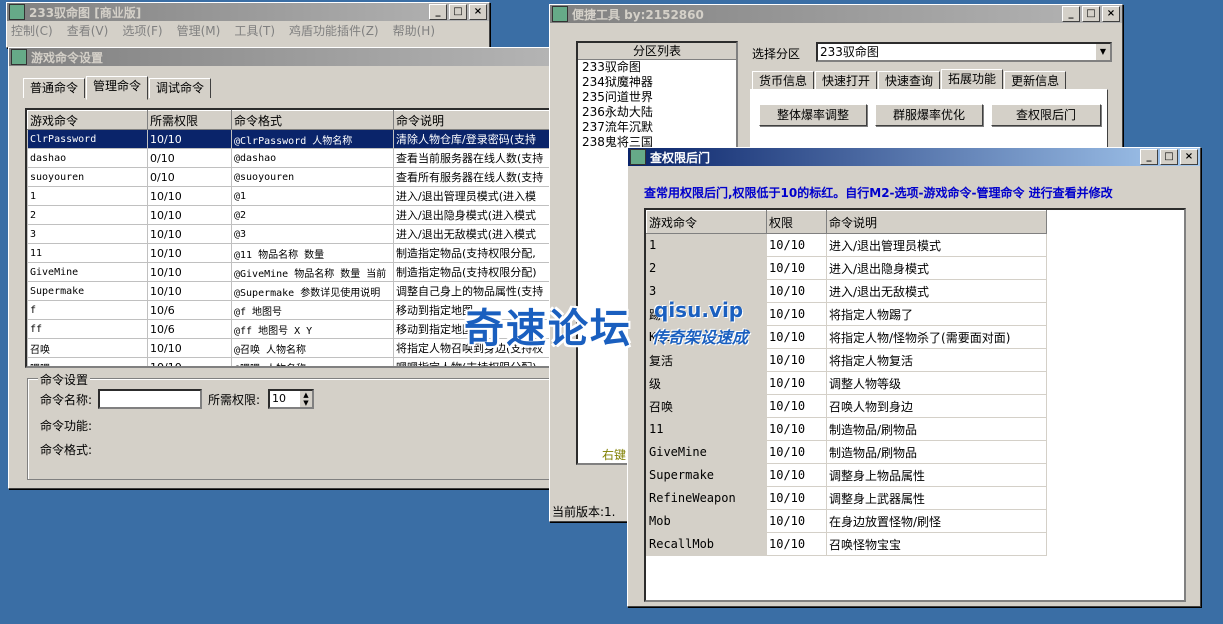 Image resolution: width=1223 pixels, height=624 pixels. Describe the element at coordinates (312, 234) in the screenshot. I see `table-cell: @3` at that location.